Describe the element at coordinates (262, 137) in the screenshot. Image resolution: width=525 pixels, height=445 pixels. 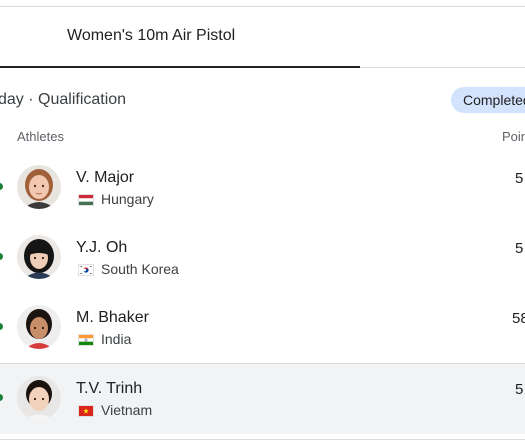
I see `table-header: Athletes Points` at that location.